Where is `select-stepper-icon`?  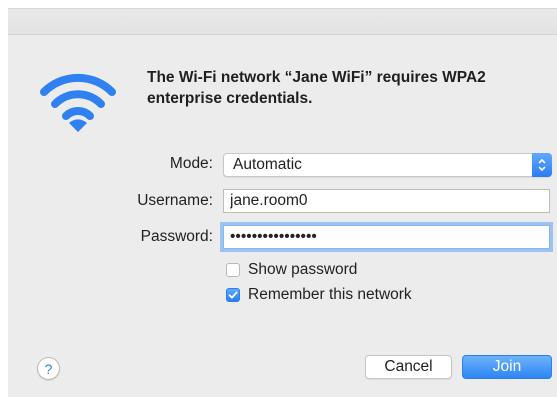 select-stepper-icon is located at coordinates (542, 165).